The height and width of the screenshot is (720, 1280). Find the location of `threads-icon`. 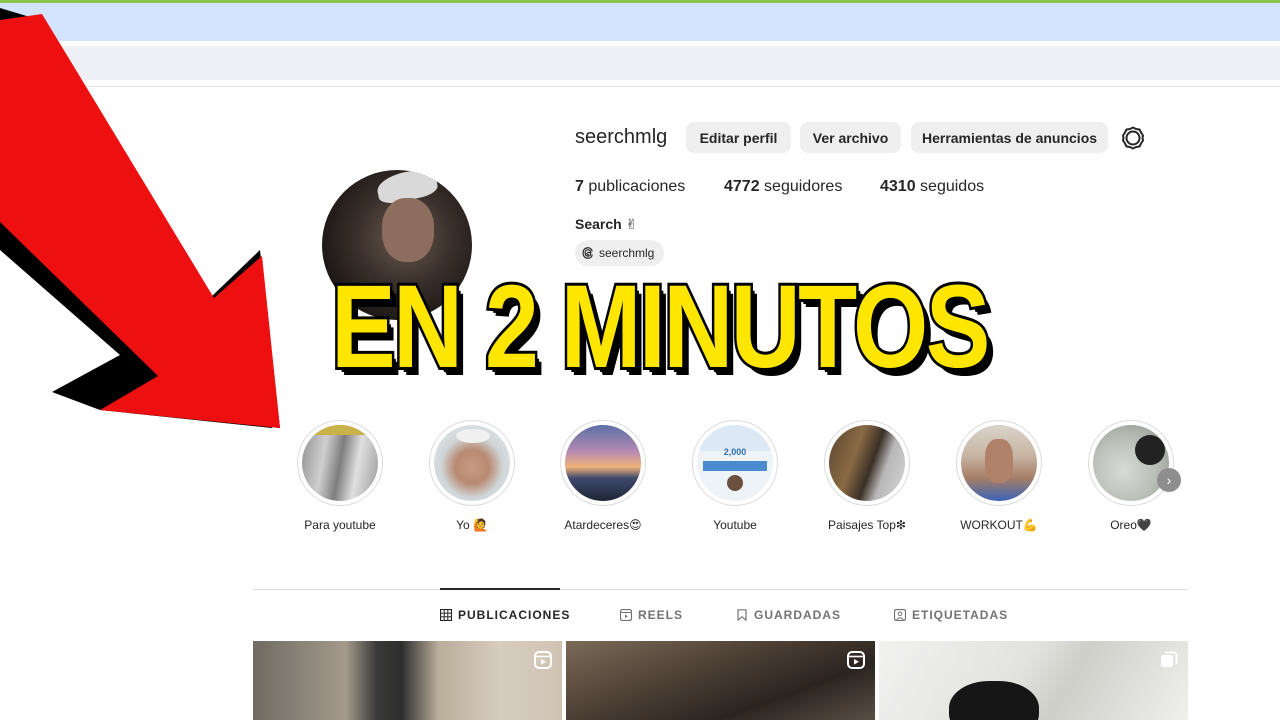

threads-icon is located at coordinates (587, 253).